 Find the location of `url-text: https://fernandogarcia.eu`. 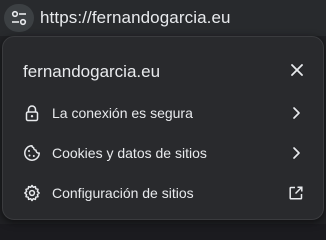

url-text: https://fernandogarcia.eu is located at coordinates (135, 18).